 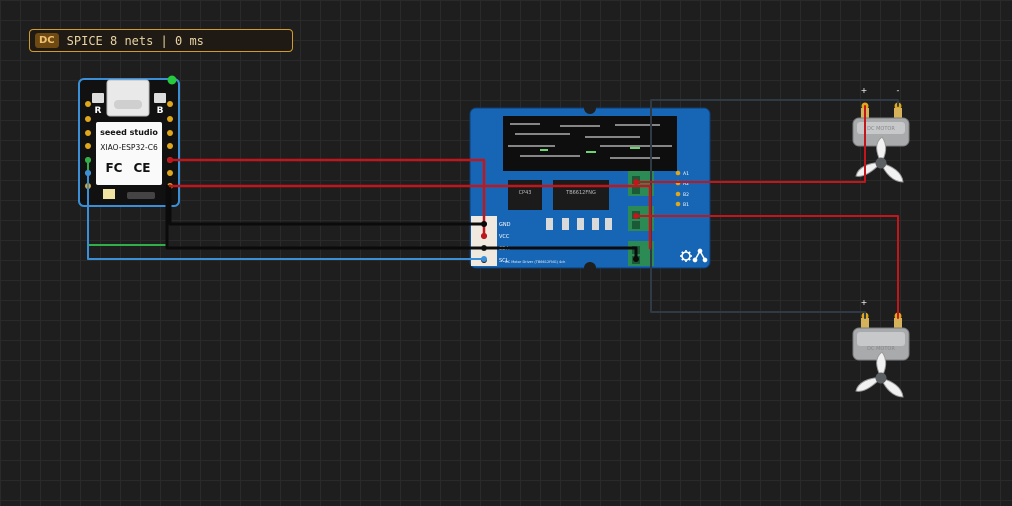 What do you see at coordinates (129, 147) in the screenshot?
I see `board-model: XIAO-ESP32-C6` at bounding box center [129, 147].